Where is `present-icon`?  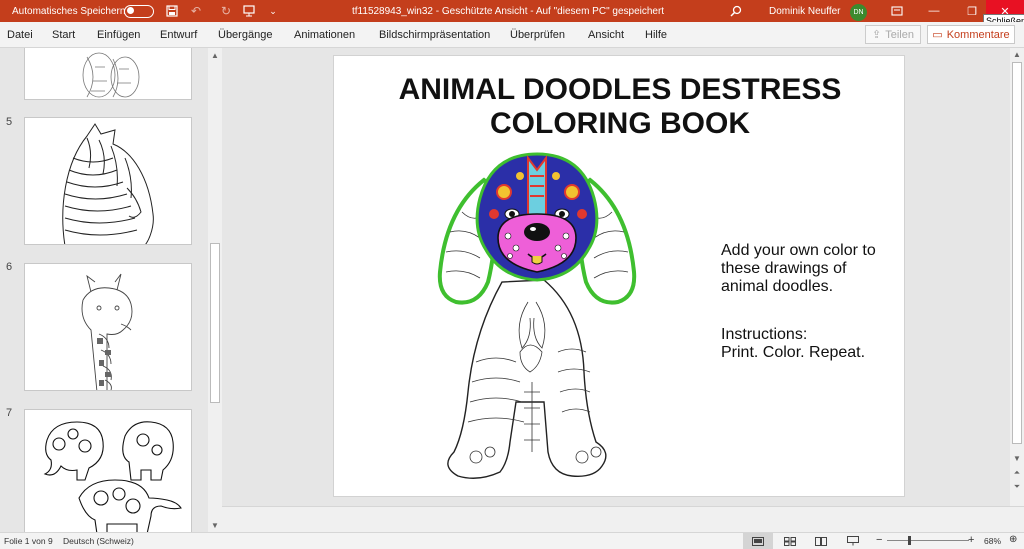 present-icon is located at coordinates (249, 11).